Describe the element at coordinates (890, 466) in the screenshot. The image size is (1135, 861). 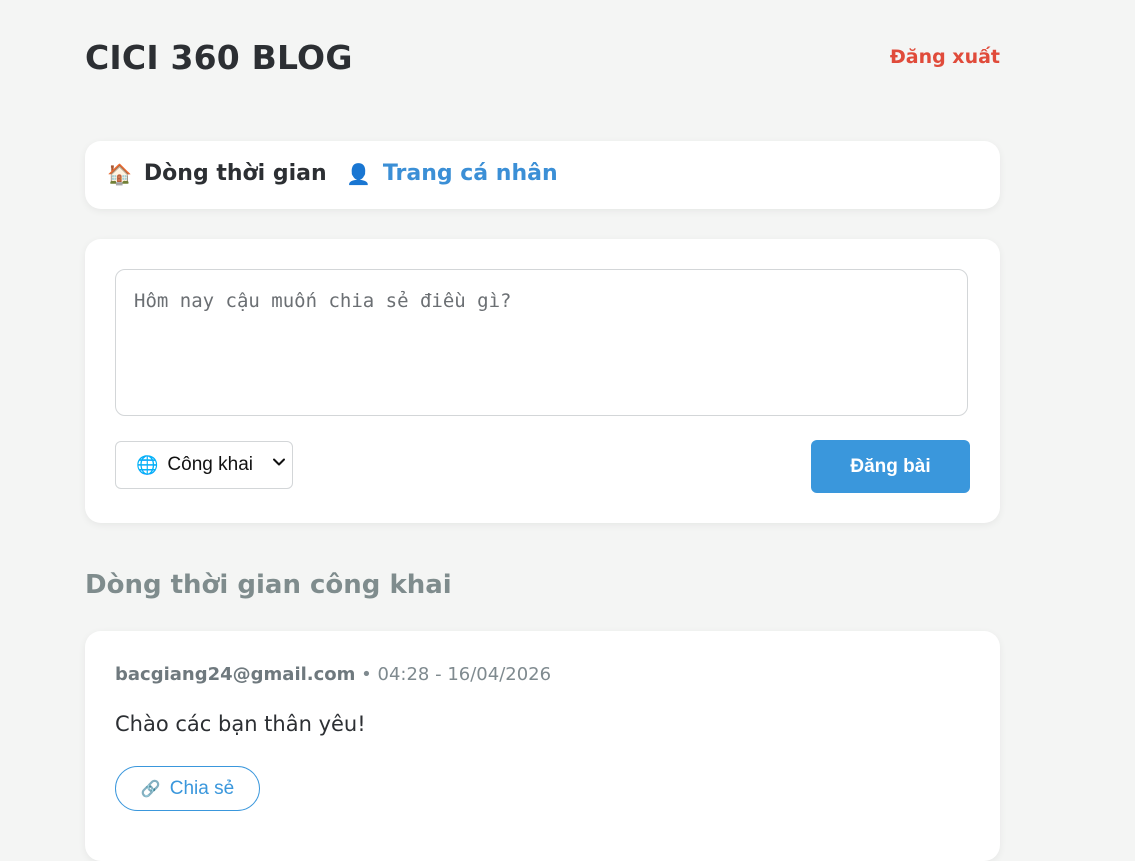
I see `post-button: Đăng bài` at that location.